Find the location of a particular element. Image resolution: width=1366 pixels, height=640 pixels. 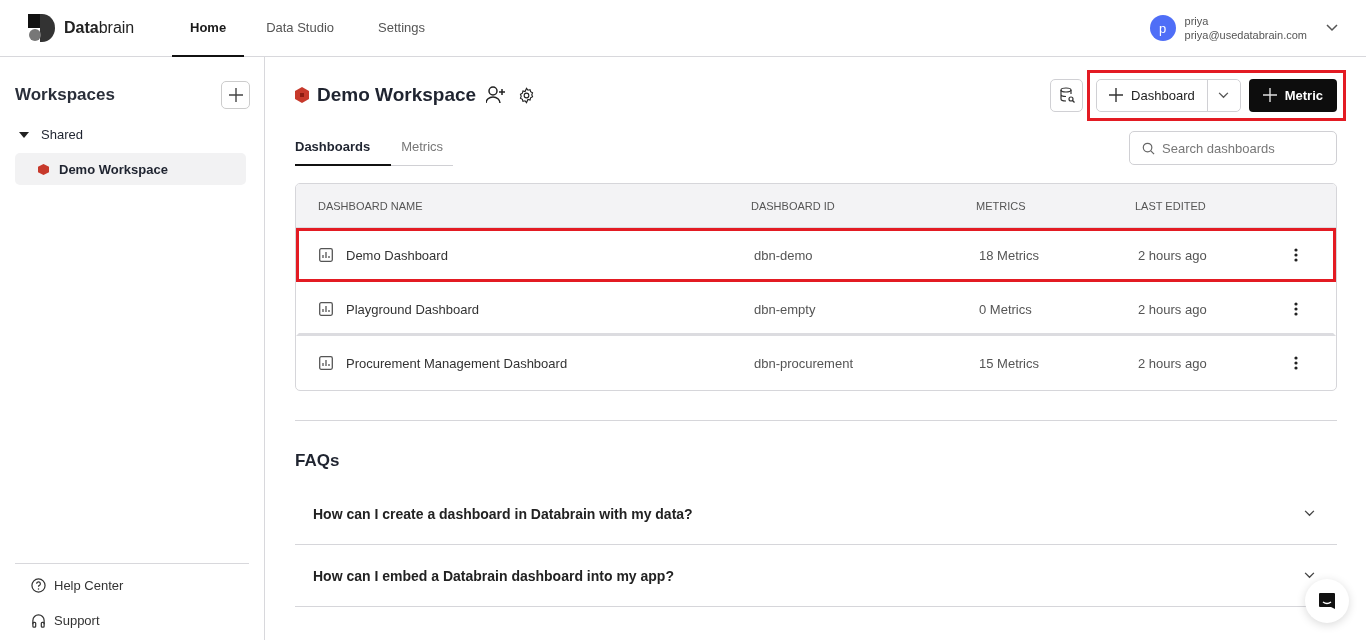

table-cell-text: dbn-procurement is located at coordinates (804, 363).